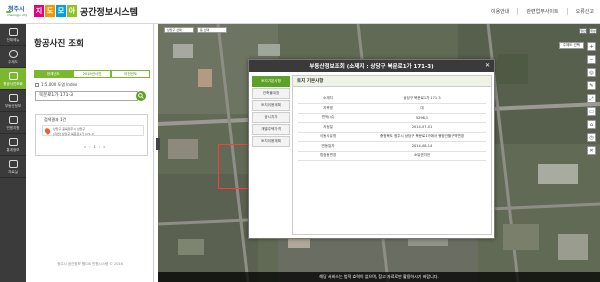  Describe the element at coordinates (179, 30) in the screenshot. I see `district-select: 상당구 선택` at that location.